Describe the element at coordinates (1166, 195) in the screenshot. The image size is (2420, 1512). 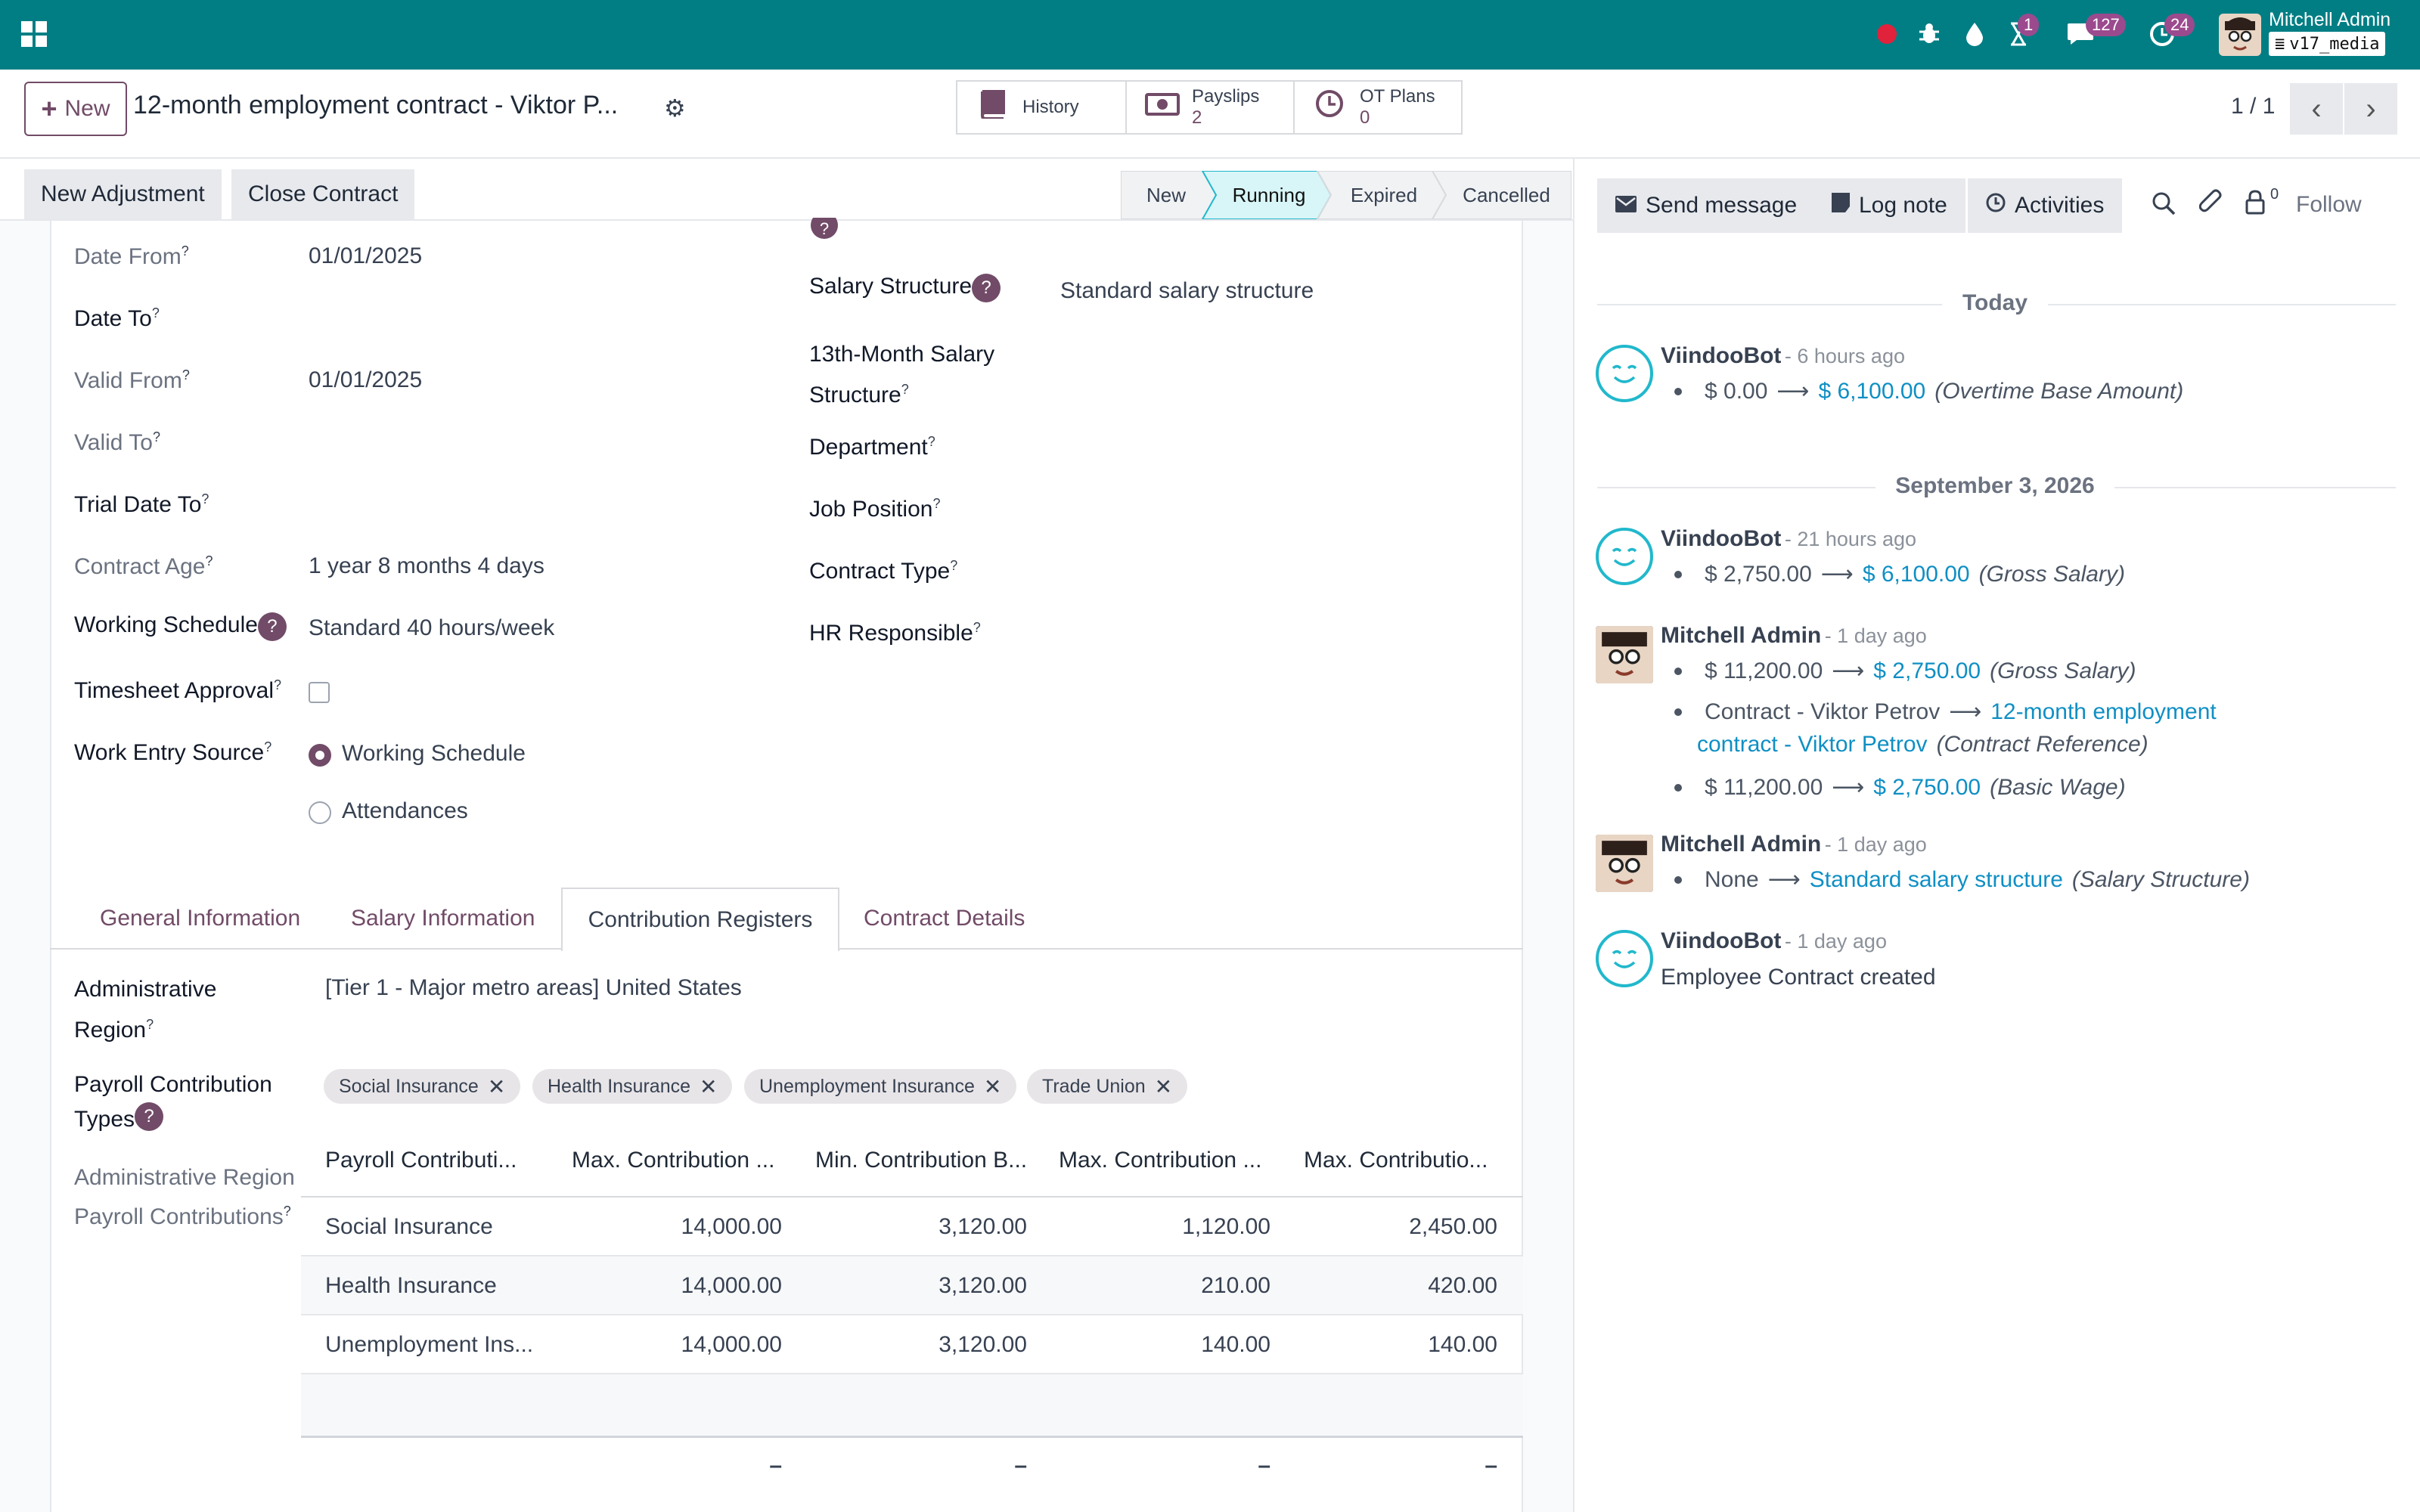
I see `stage-new: New` at that location.